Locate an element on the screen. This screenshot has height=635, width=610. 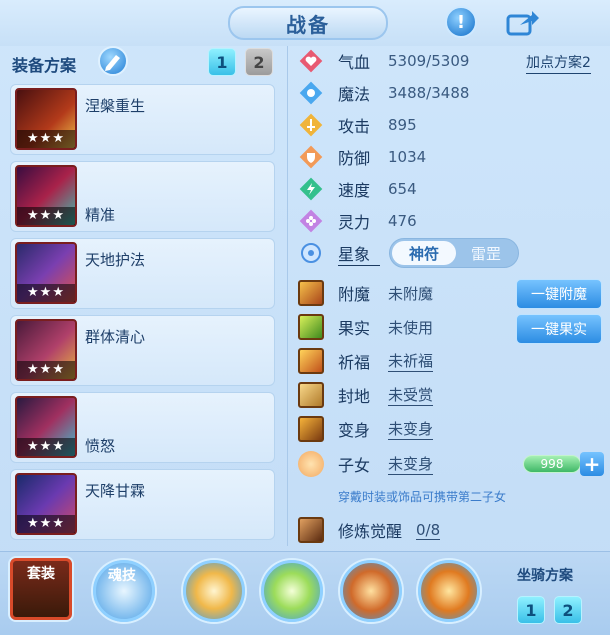
enhance-row-fruit: 果实 未使用 is located at coordinates (365, 327).